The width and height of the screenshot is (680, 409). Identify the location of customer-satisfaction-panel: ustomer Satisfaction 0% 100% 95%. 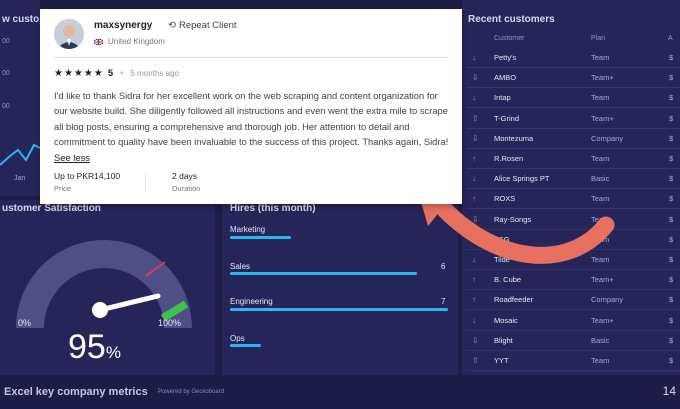
(107, 287).